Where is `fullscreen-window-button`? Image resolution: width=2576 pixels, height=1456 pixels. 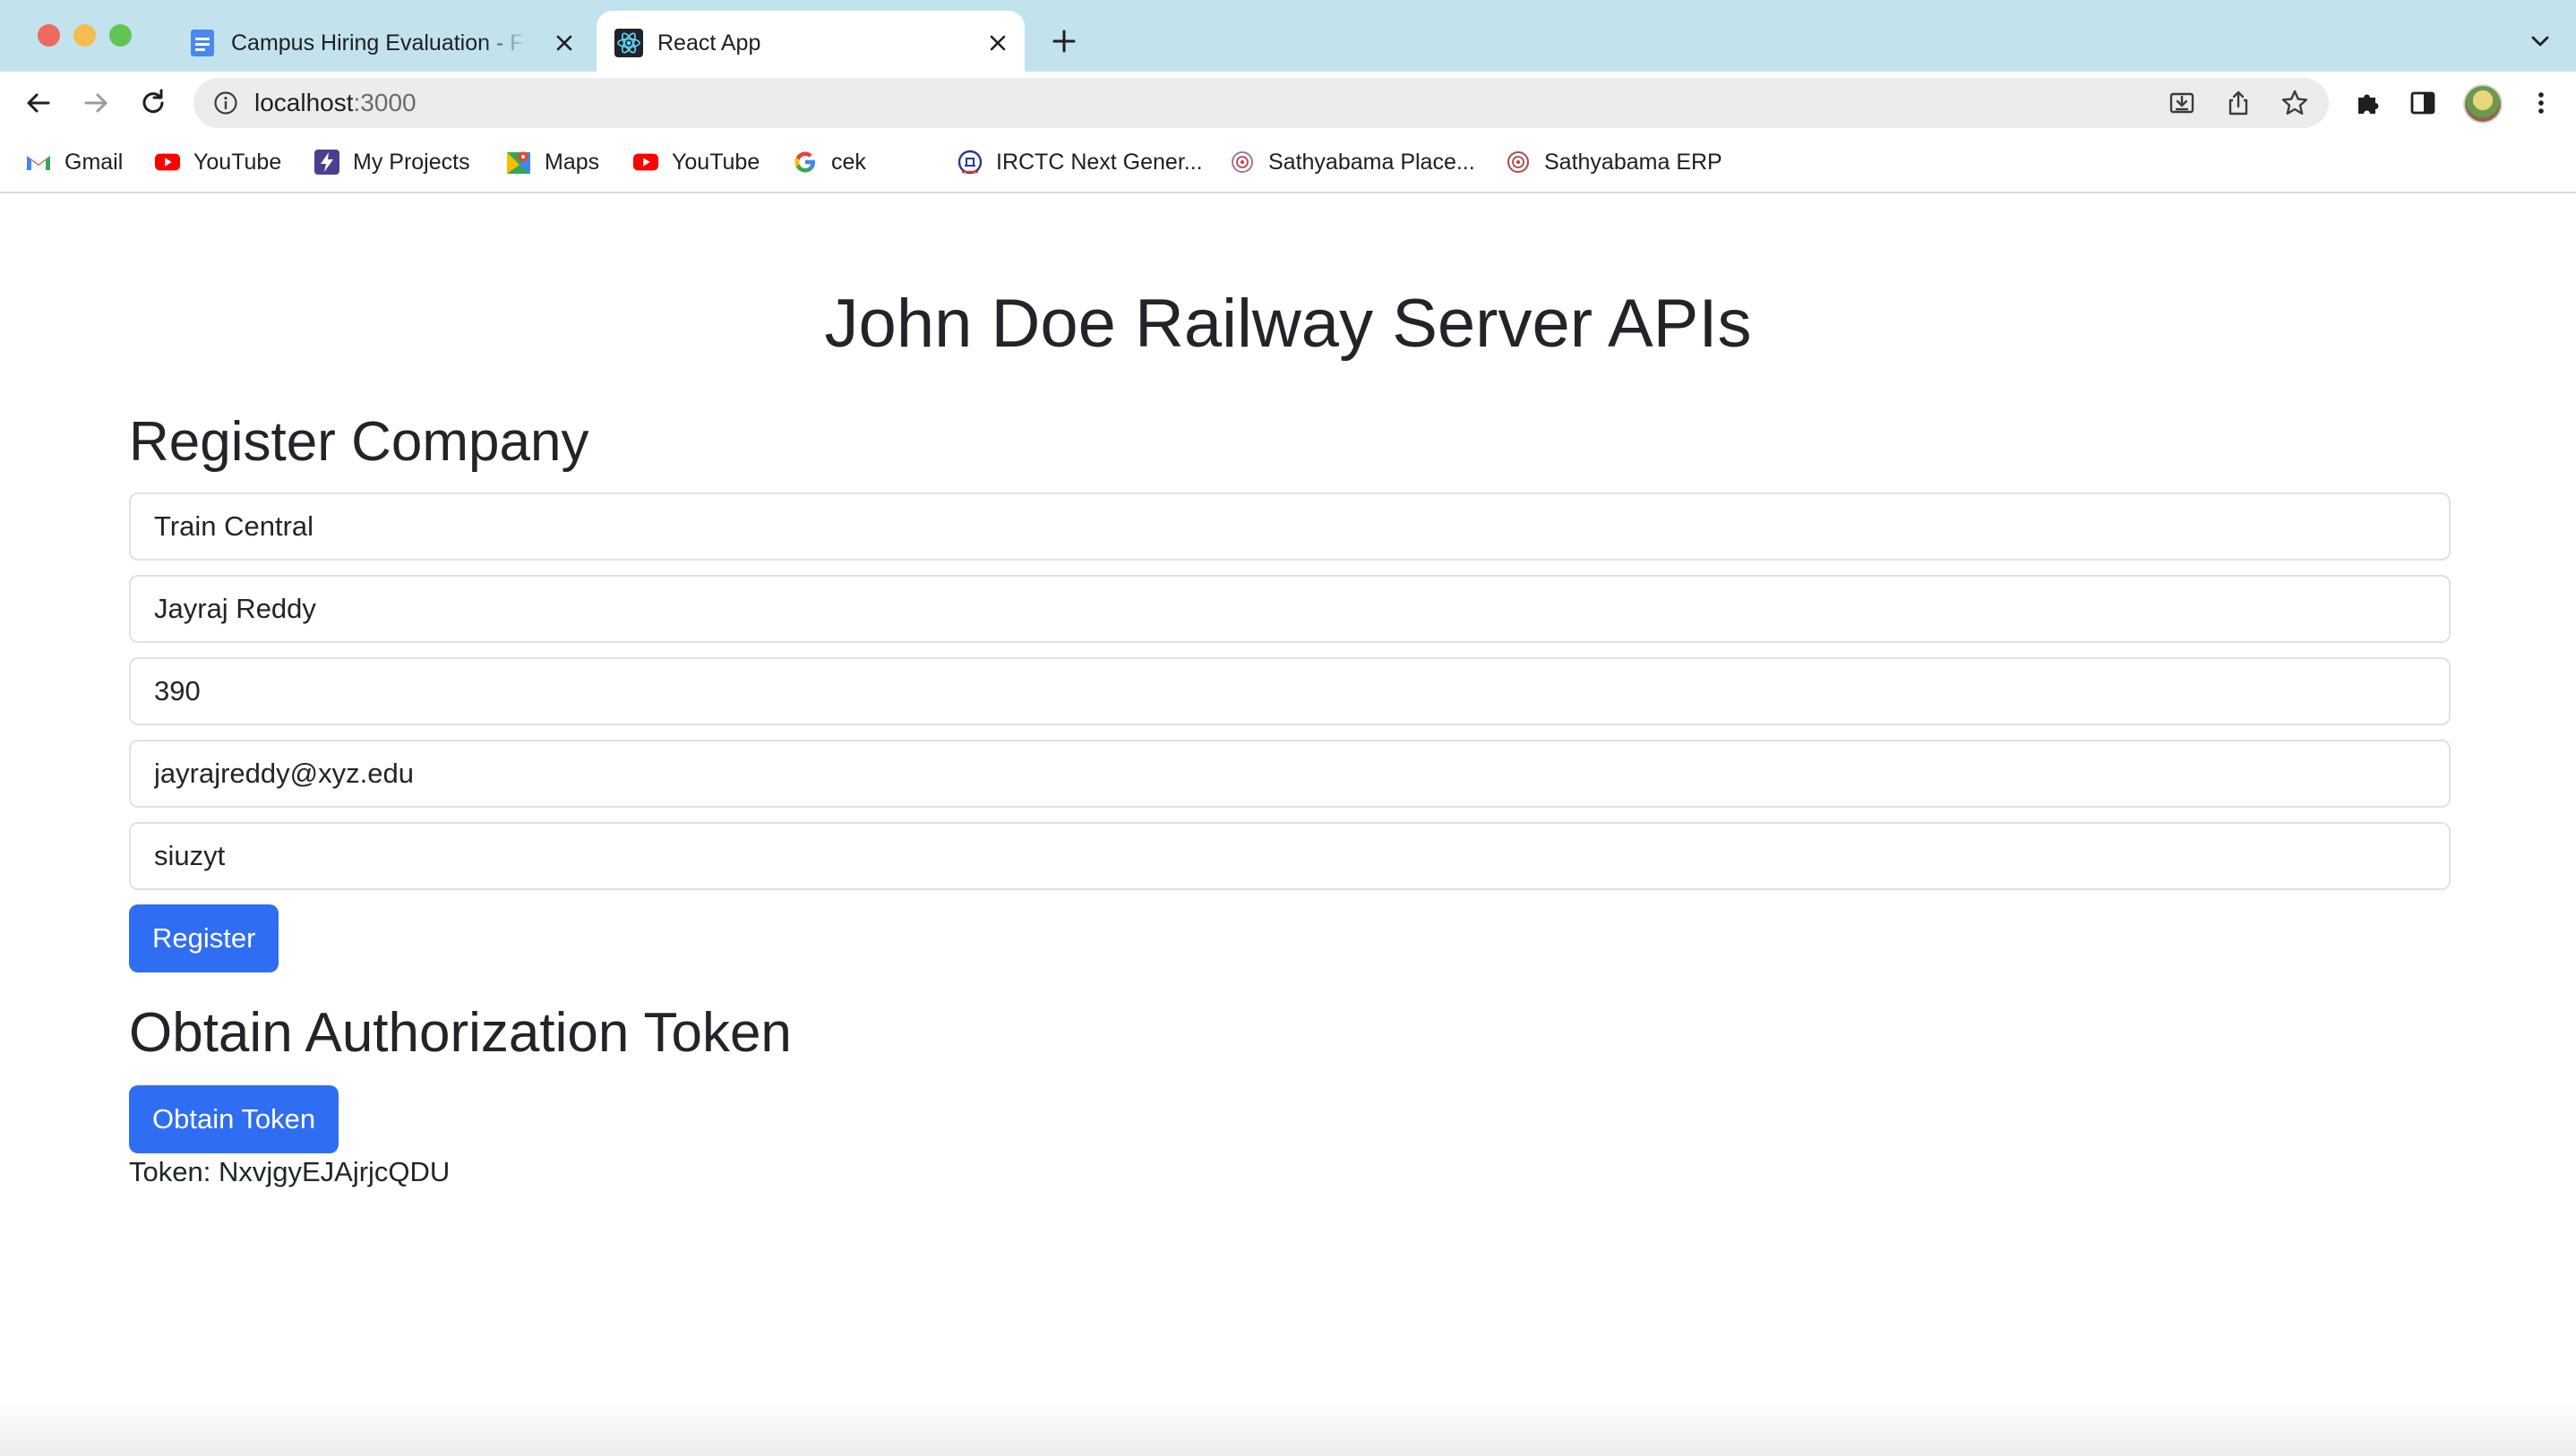
fullscreen-window-button is located at coordinates (120, 35).